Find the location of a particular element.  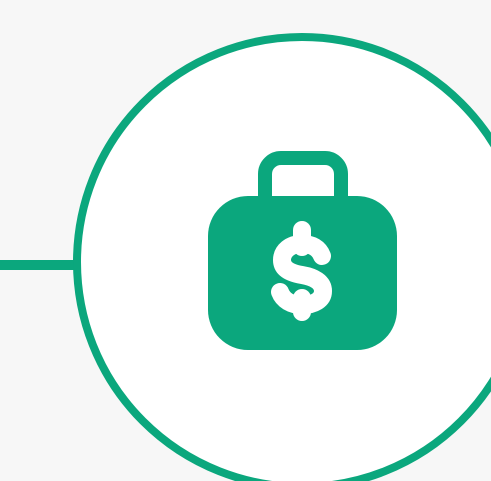

dollar-sign-glyph is located at coordinates (301, 271).